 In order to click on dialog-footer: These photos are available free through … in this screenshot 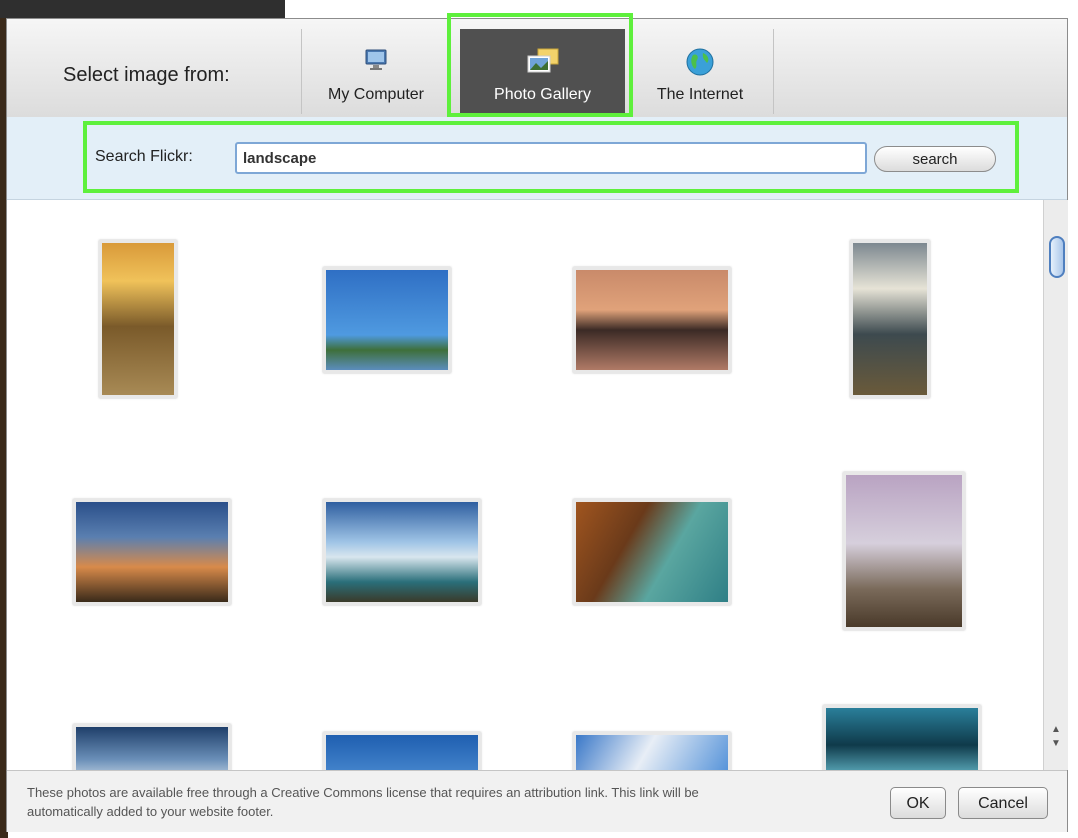, I will do `click(537, 801)`.